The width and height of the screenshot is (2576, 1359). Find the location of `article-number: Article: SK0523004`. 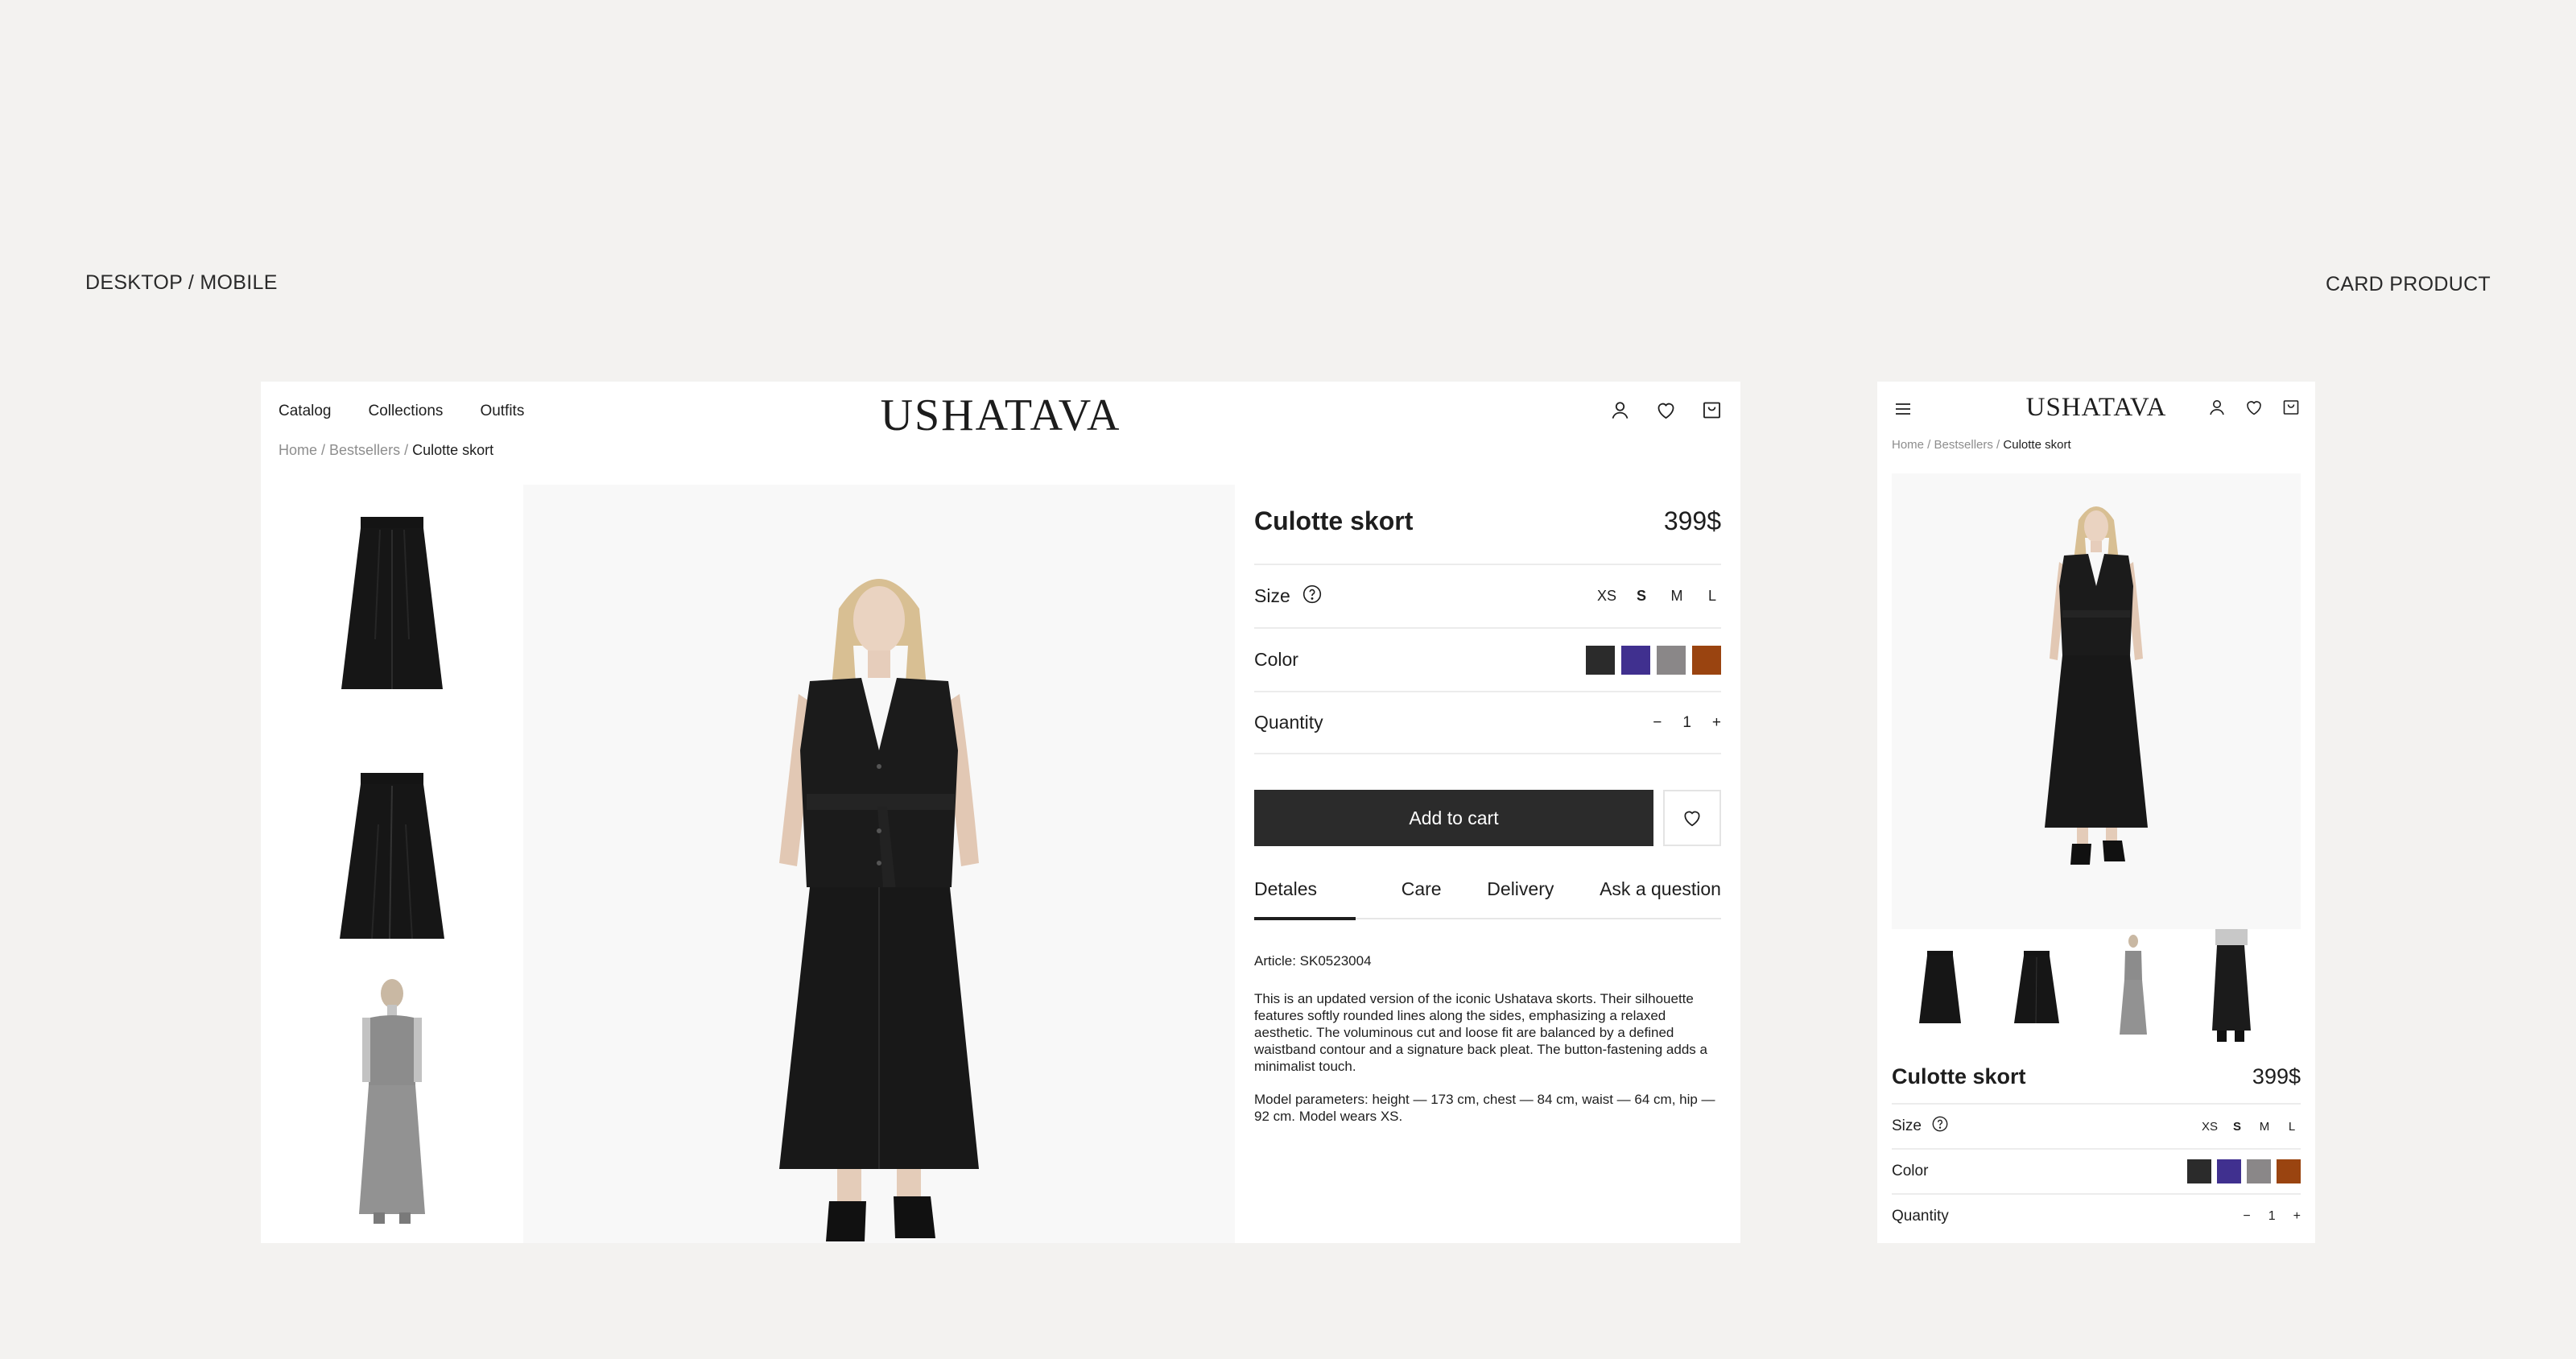

article-number: Article: SK0523004 is located at coordinates (1313, 961).